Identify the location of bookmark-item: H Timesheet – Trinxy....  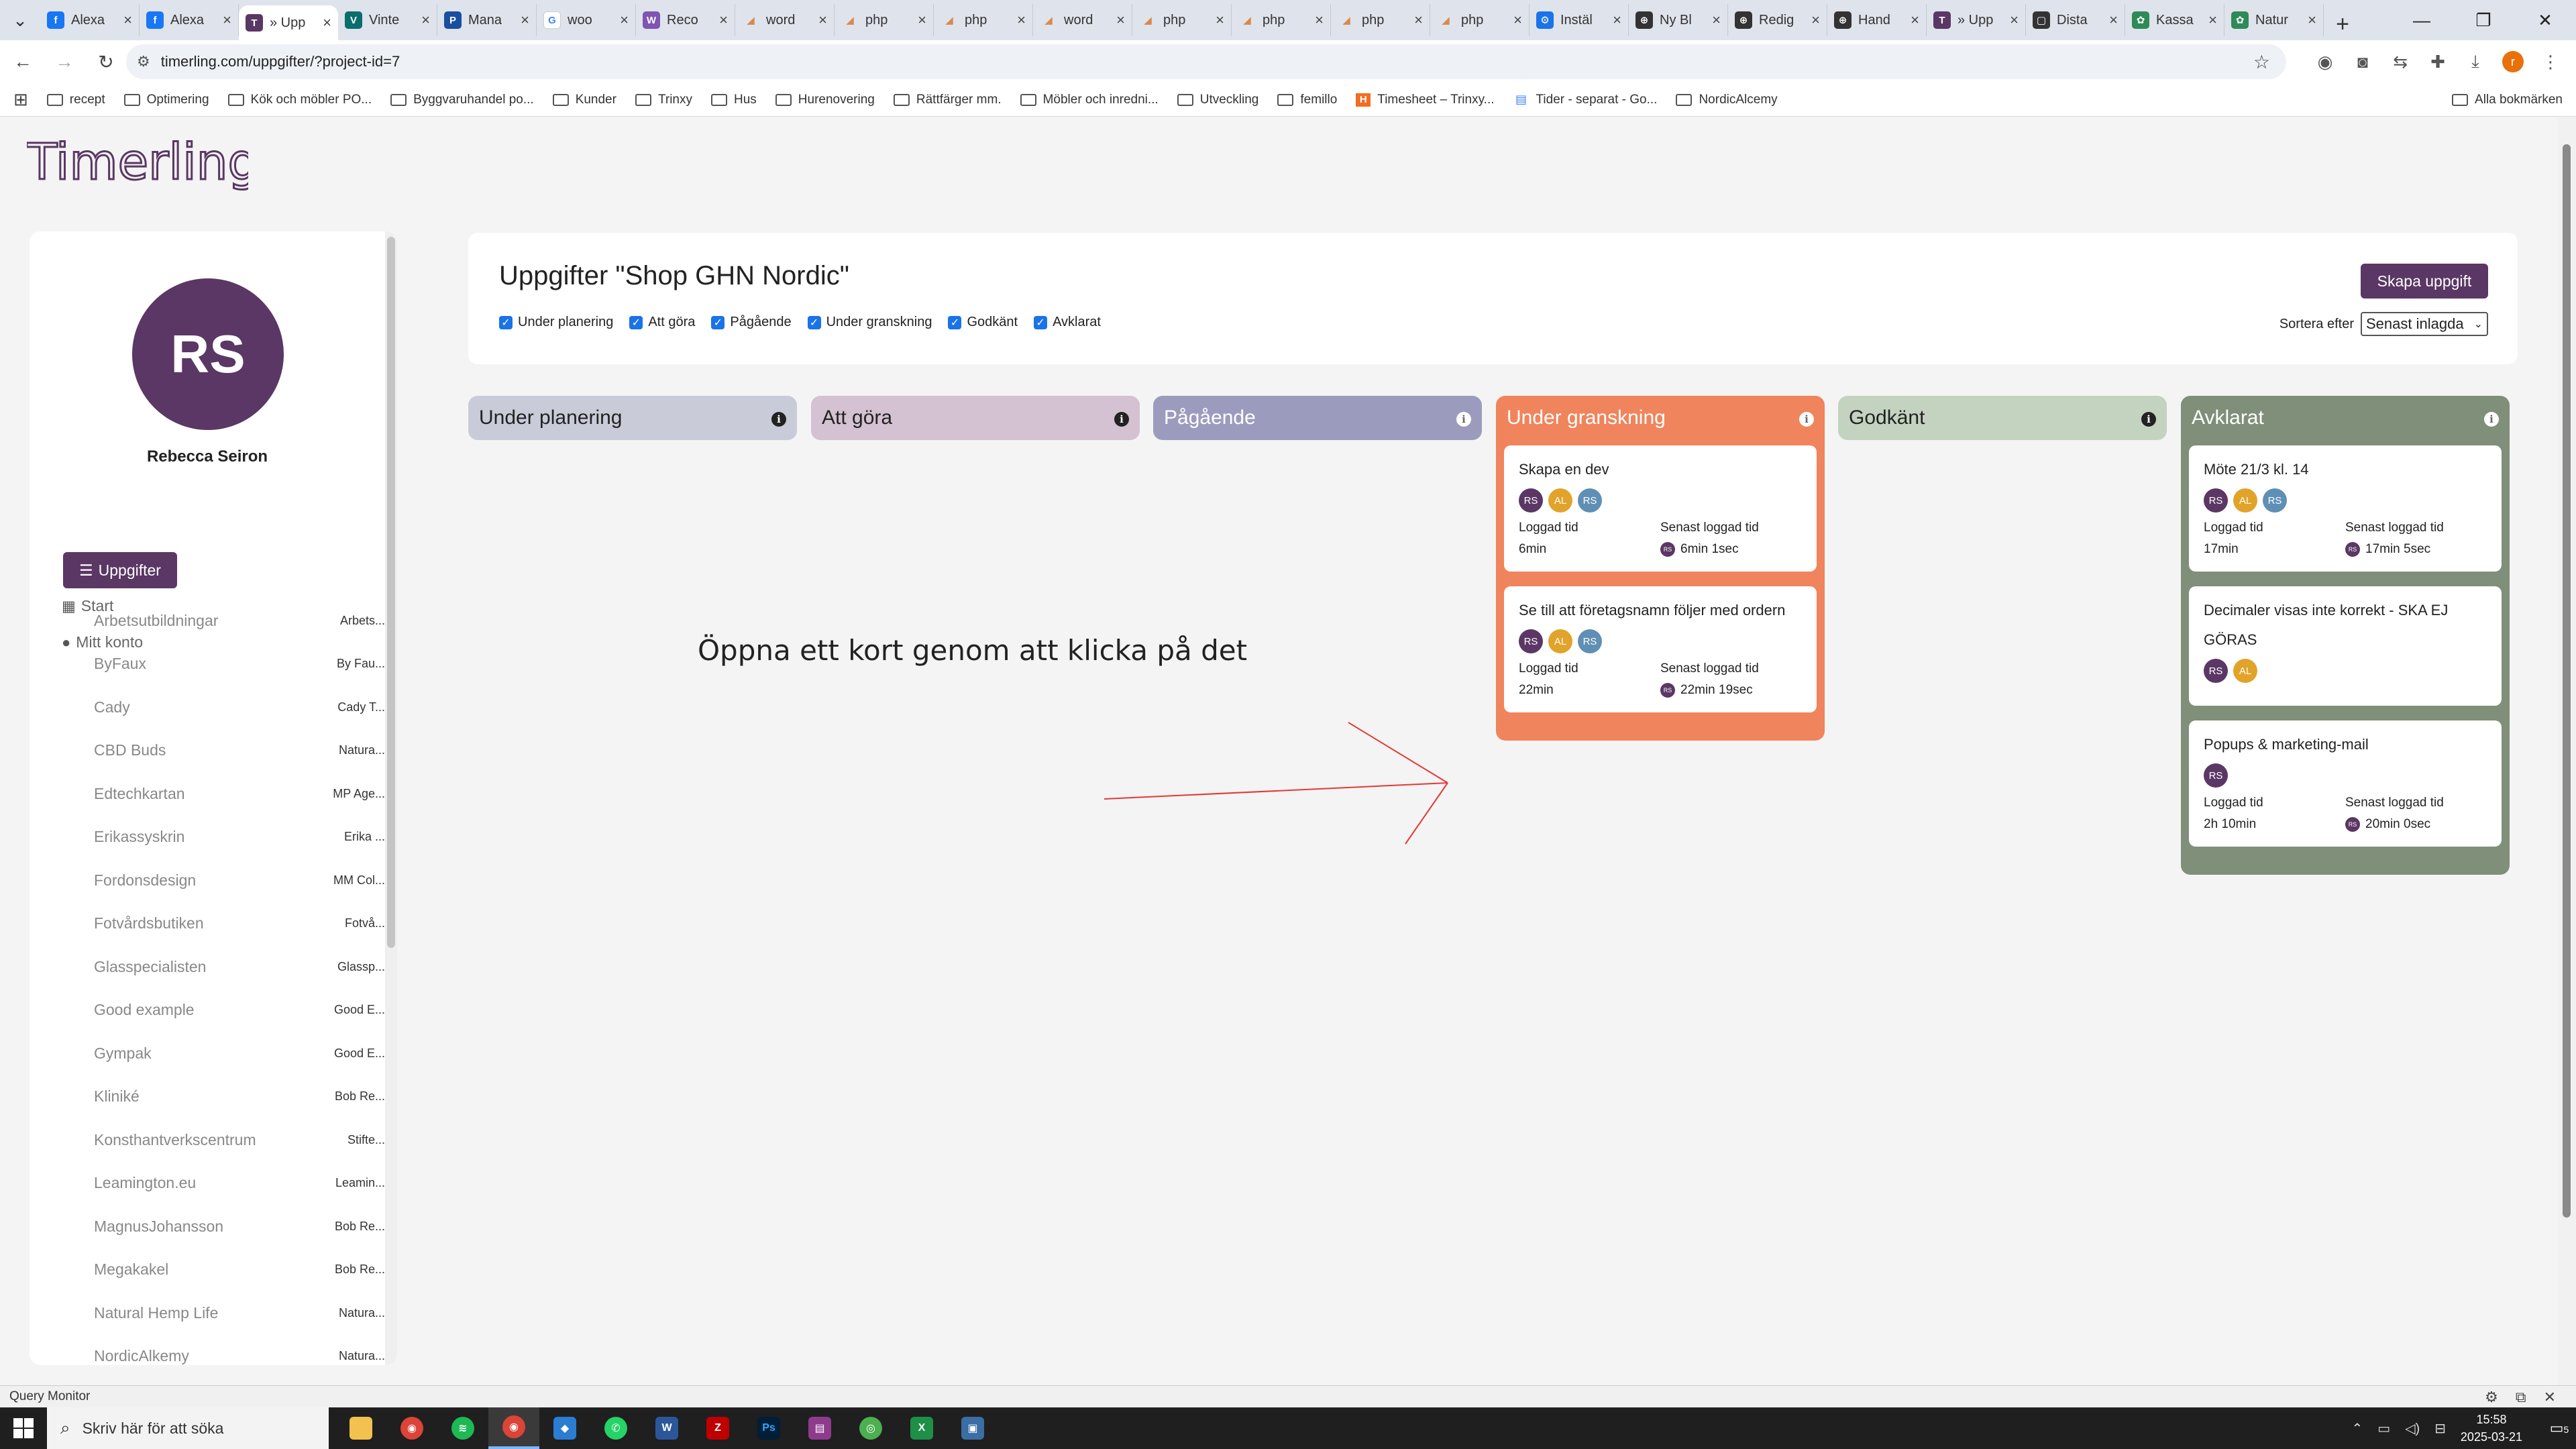
(1425, 100).